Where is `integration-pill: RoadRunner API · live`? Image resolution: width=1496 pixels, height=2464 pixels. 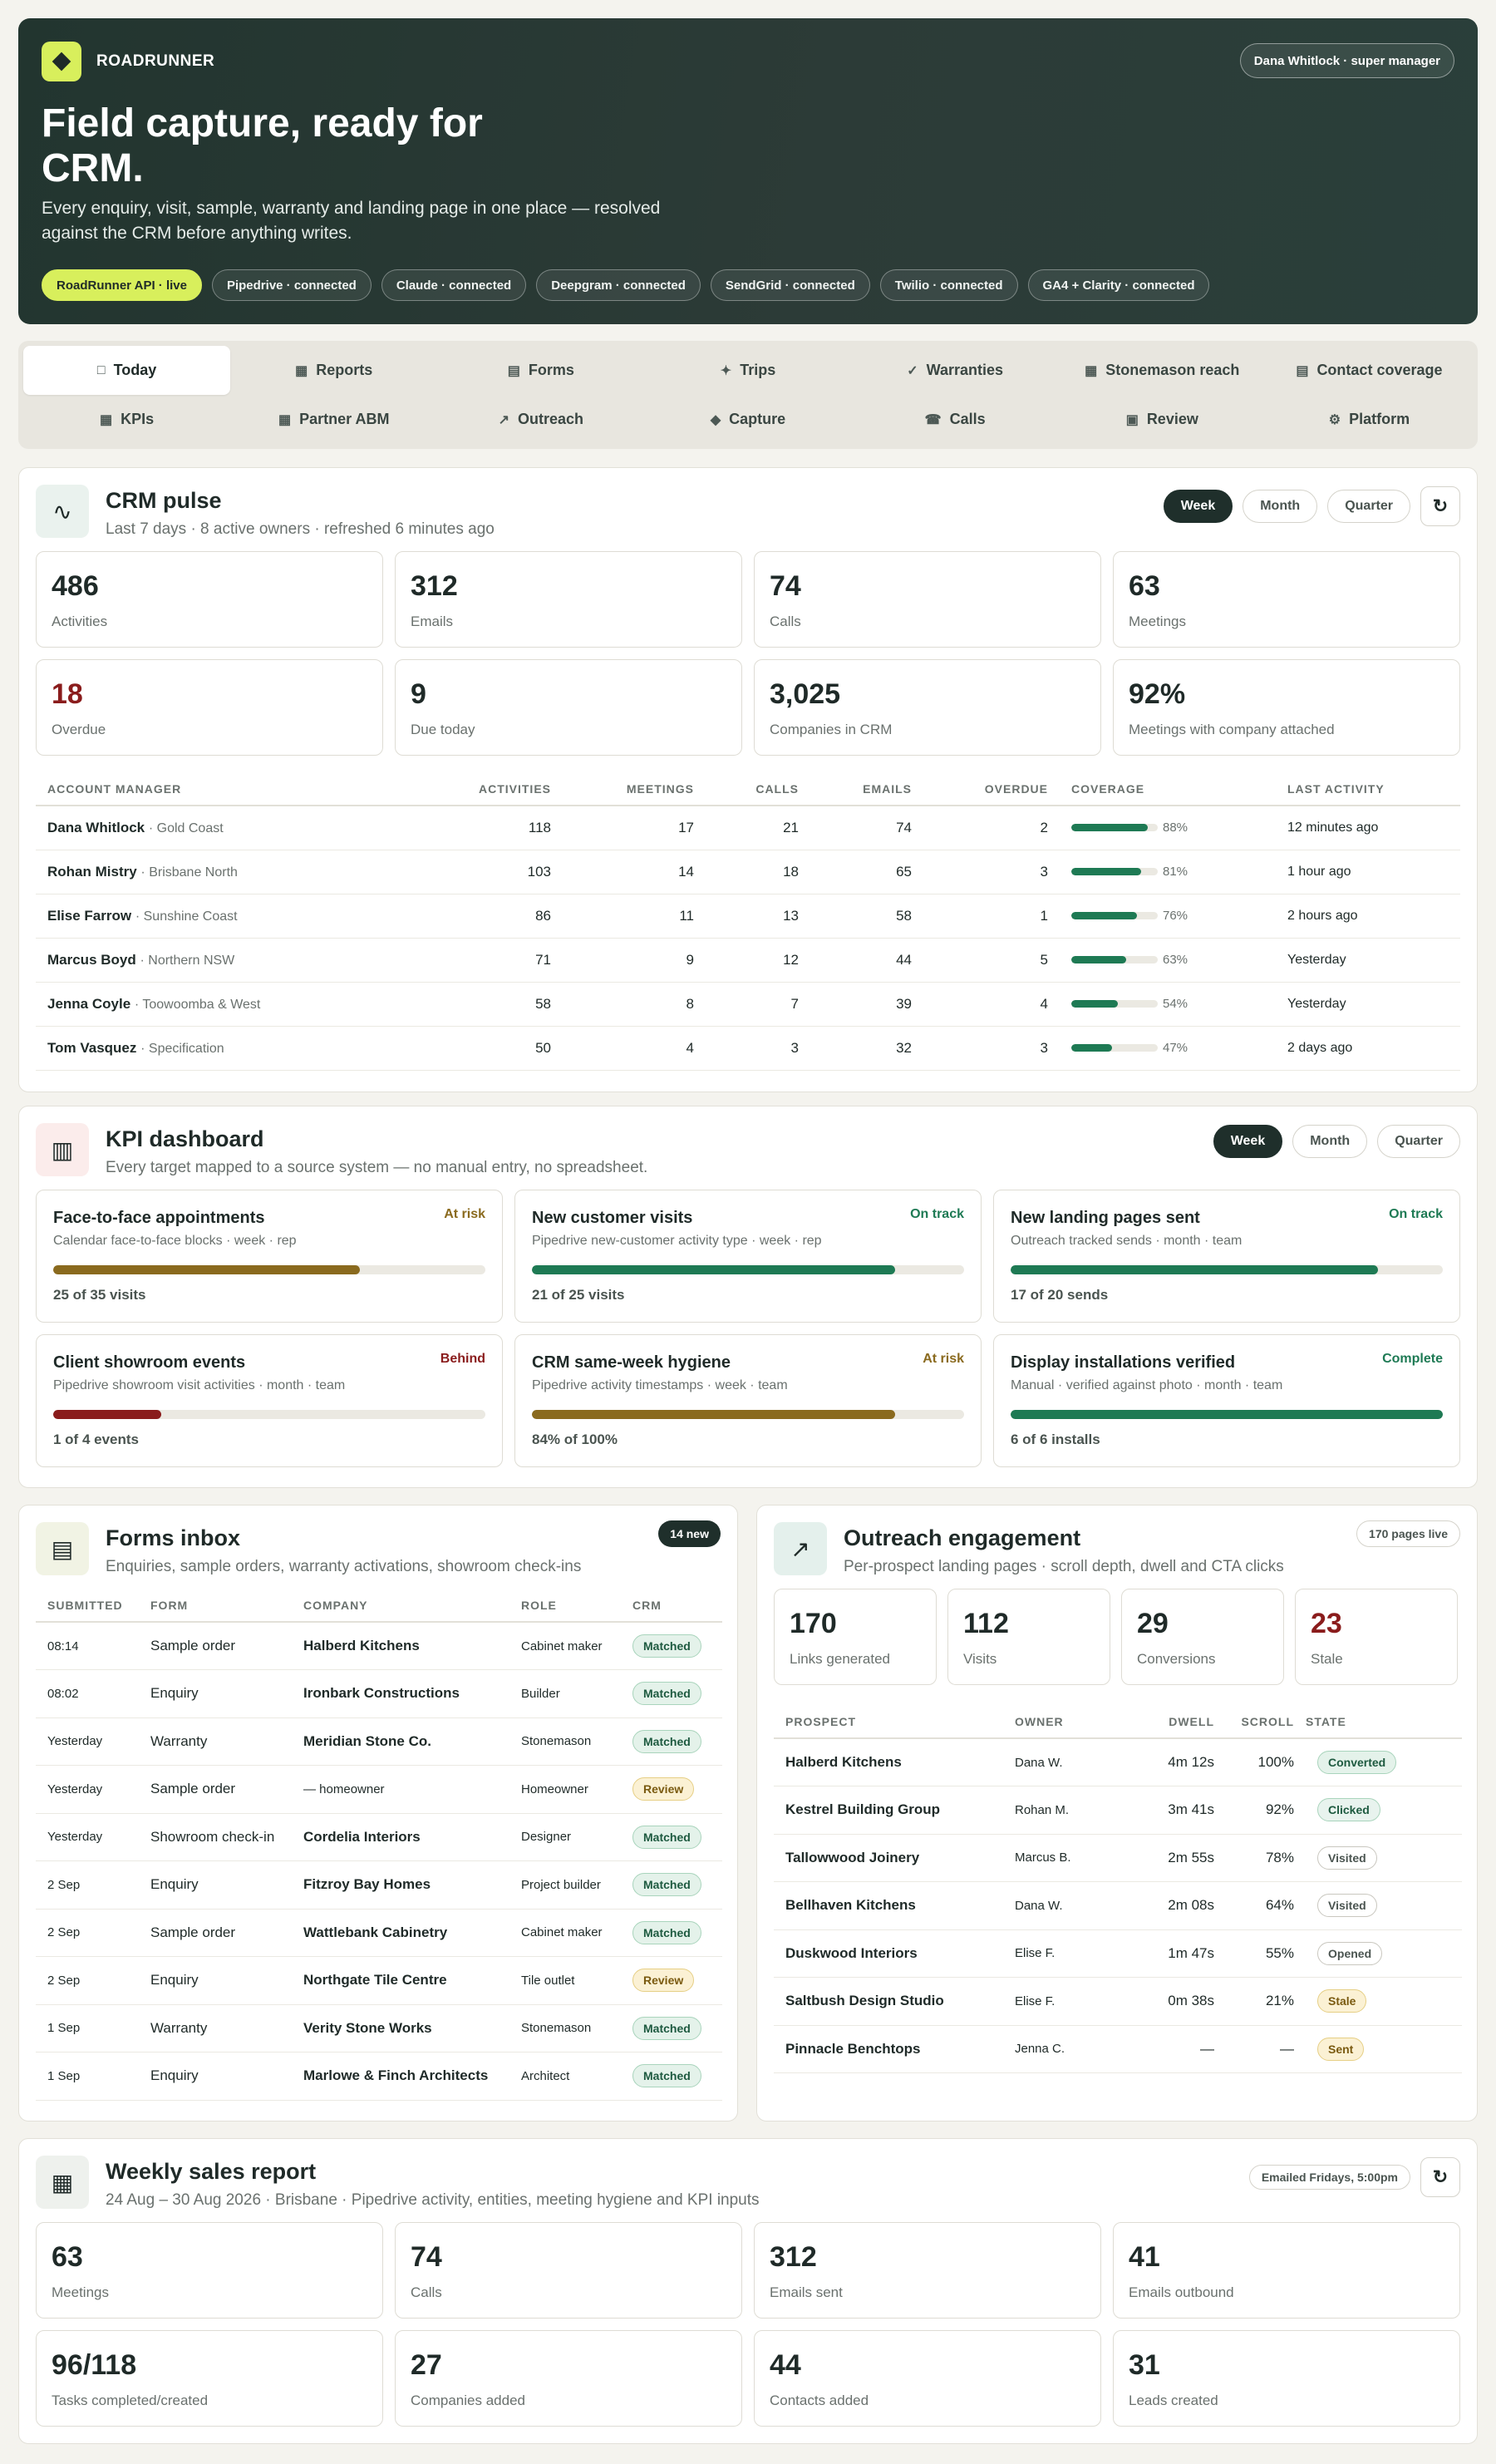 integration-pill: RoadRunner API · live is located at coordinates (122, 285).